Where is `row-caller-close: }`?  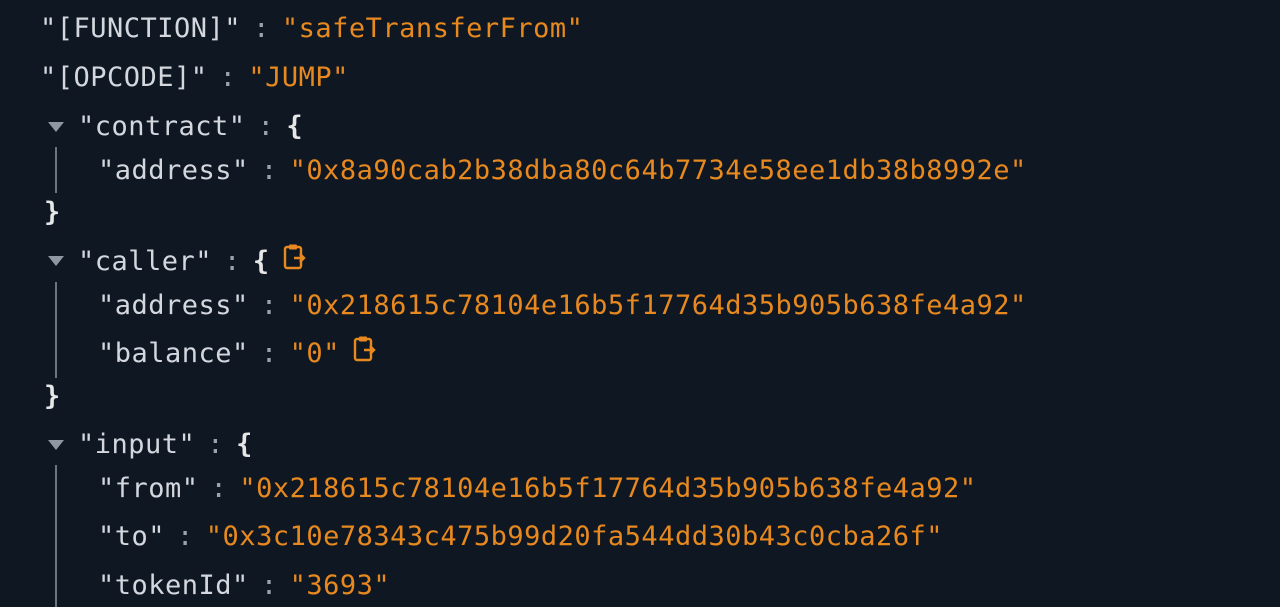
row-caller-close: } is located at coordinates (52, 397).